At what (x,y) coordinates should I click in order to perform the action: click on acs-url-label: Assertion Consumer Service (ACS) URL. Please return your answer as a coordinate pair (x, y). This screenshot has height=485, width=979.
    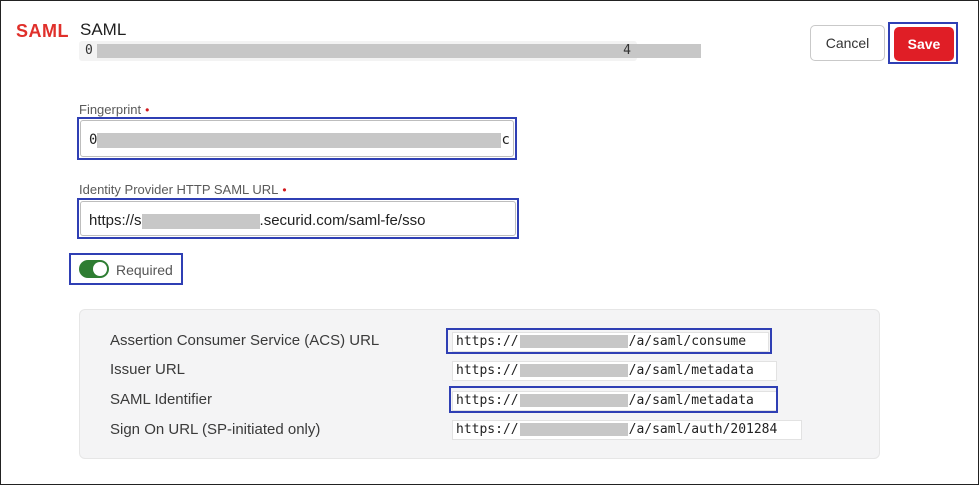
    Looking at the image, I should click on (245, 340).